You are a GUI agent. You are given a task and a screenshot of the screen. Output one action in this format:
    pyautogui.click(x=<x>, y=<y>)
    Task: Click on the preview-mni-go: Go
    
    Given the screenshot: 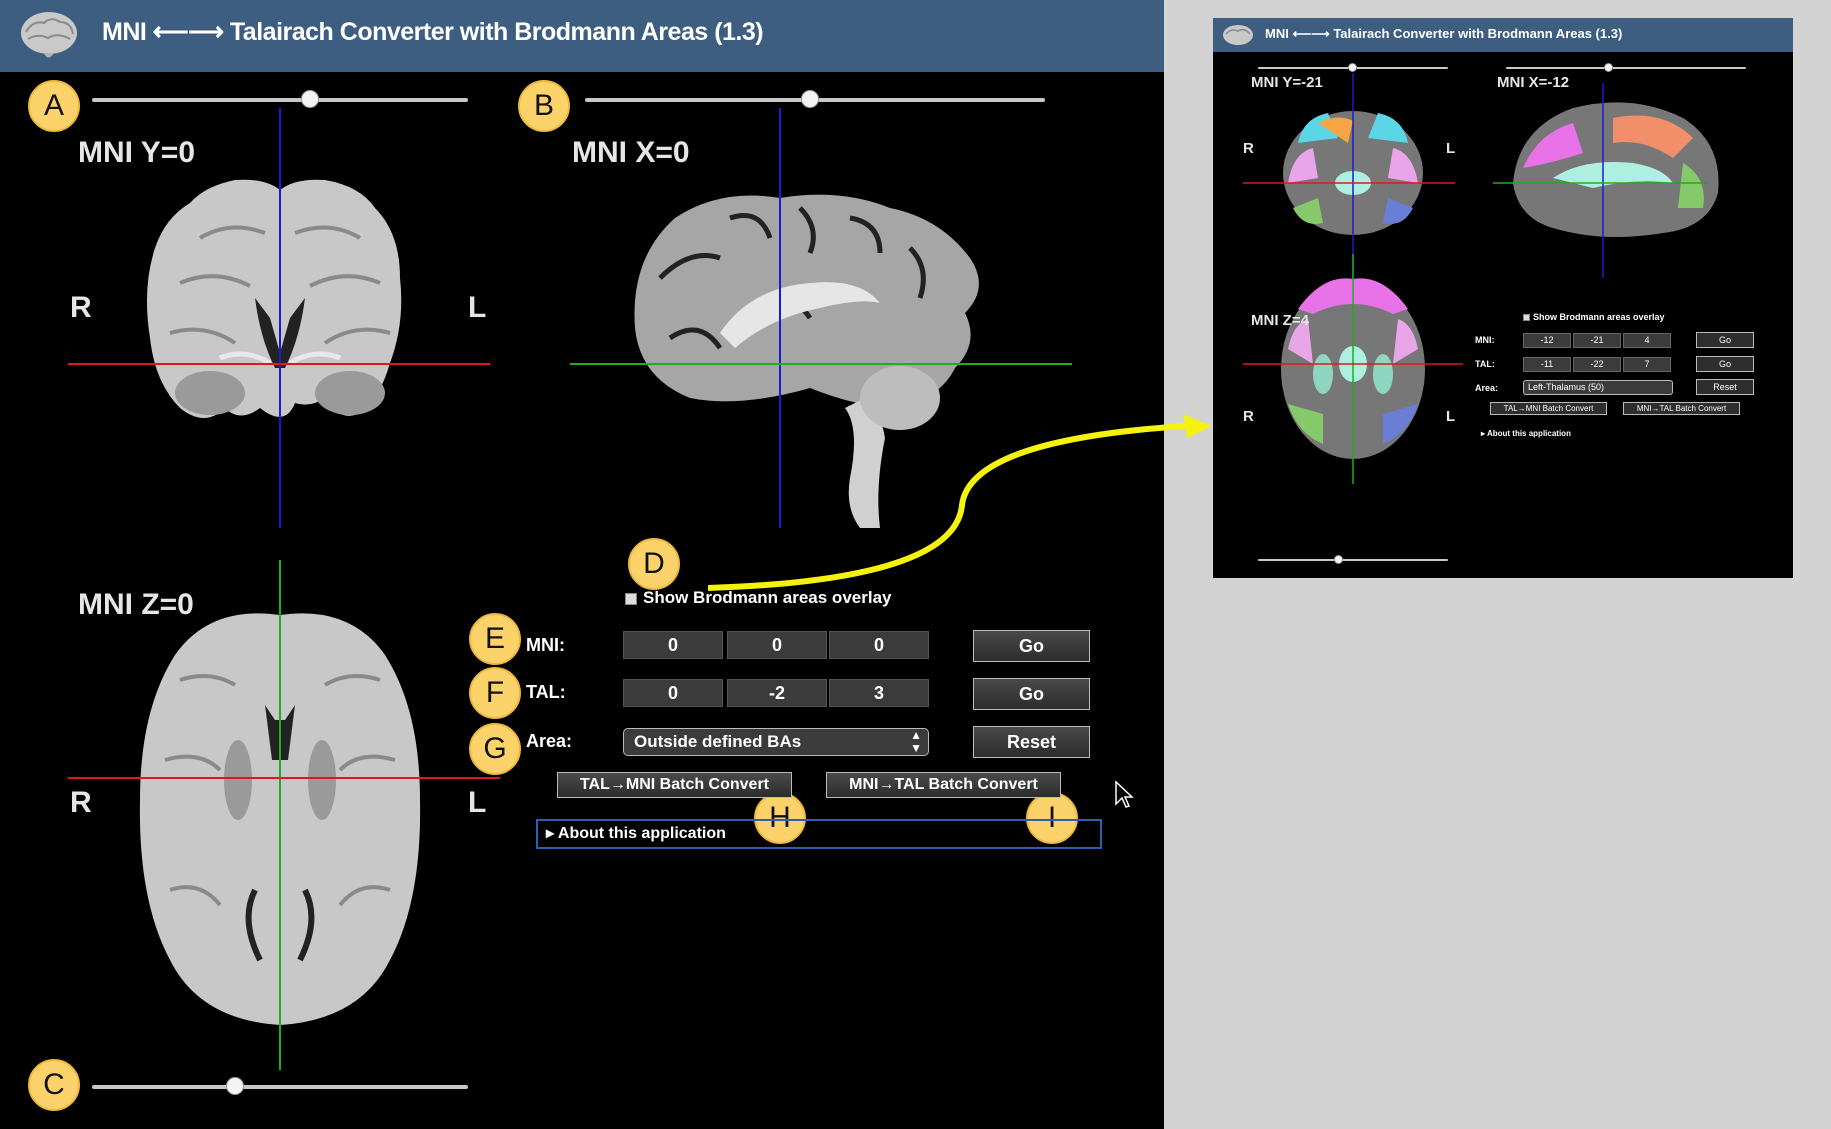 What is the action you would take?
    pyautogui.click(x=1725, y=340)
    